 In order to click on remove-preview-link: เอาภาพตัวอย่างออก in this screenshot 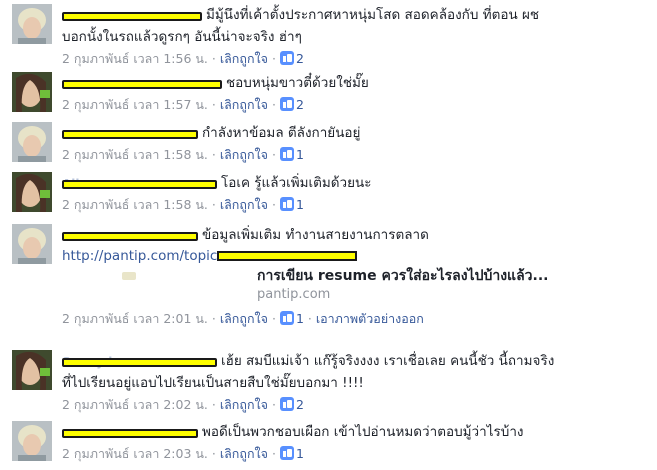, I will do `click(370, 318)`.